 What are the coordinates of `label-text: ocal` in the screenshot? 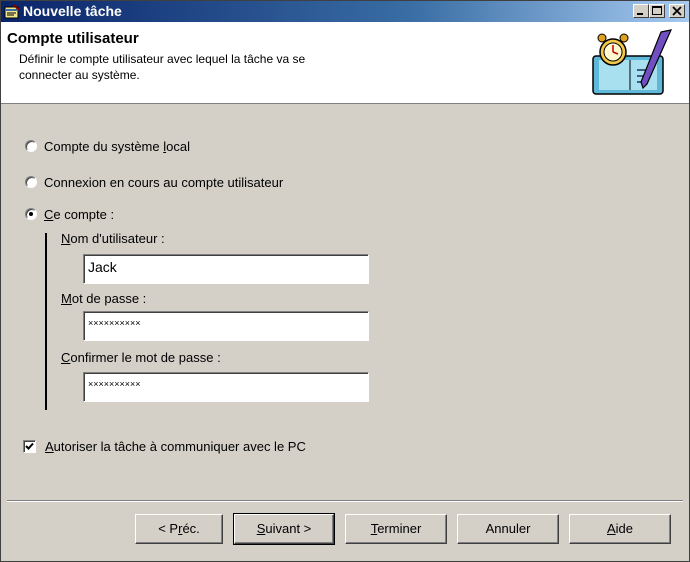 It's located at (178, 146).